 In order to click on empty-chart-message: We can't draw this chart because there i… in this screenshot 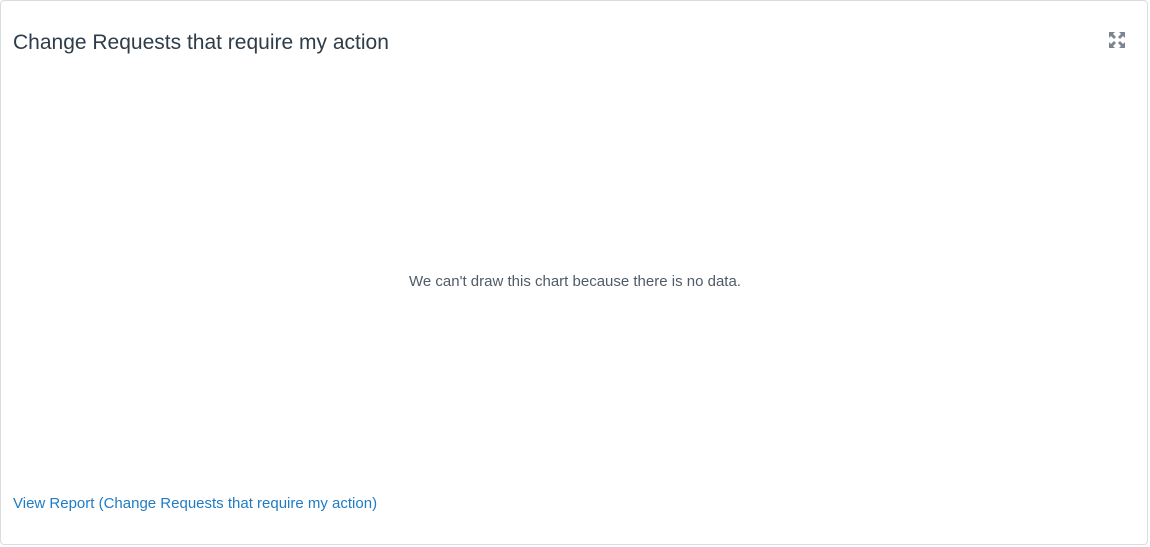, I will do `click(575, 281)`.